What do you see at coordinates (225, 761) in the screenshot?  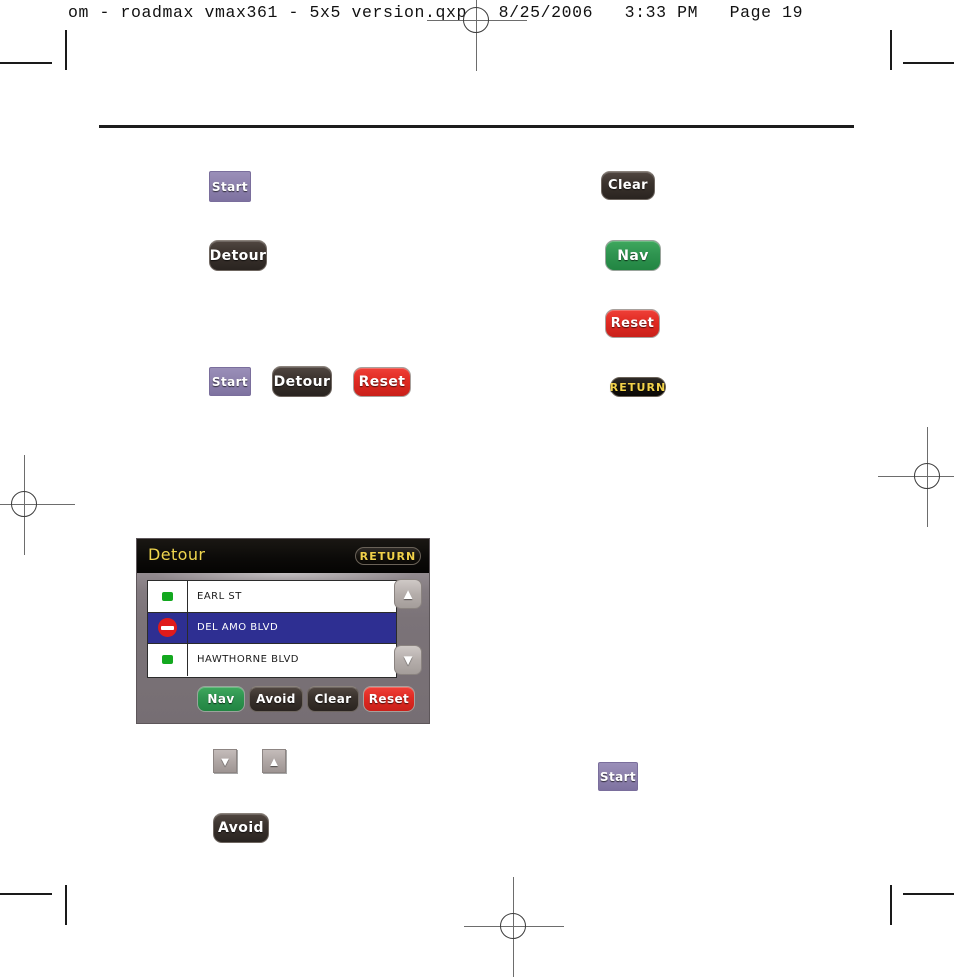 I see `figure-arrow-down-icon: ▼` at bounding box center [225, 761].